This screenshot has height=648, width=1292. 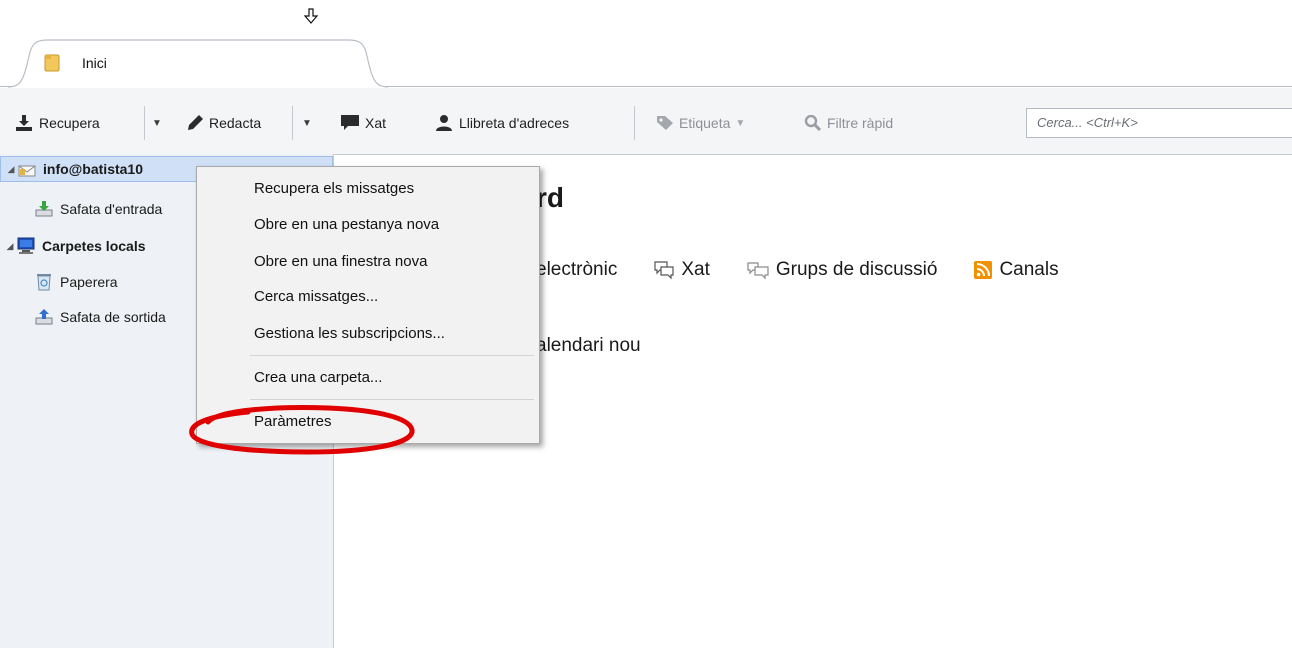 I want to click on cursor-icon, so click(x=311, y=16).